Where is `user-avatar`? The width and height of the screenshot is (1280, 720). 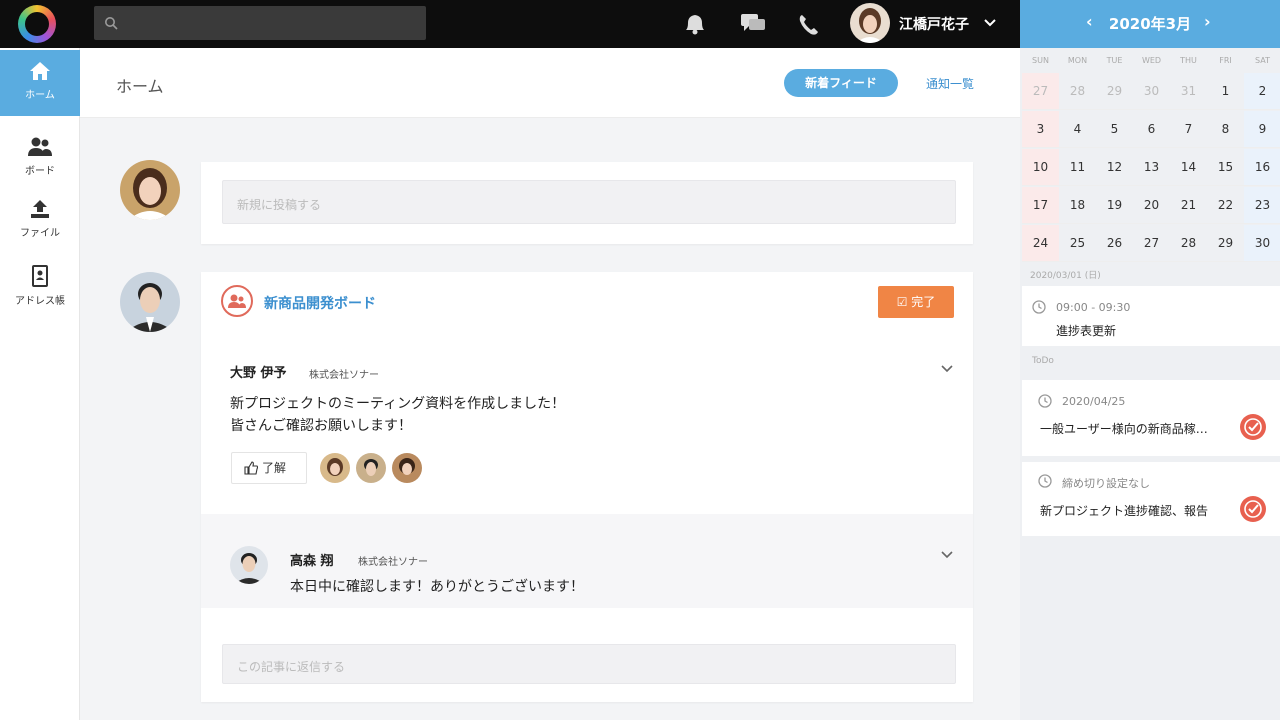 user-avatar is located at coordinates (870, 23).